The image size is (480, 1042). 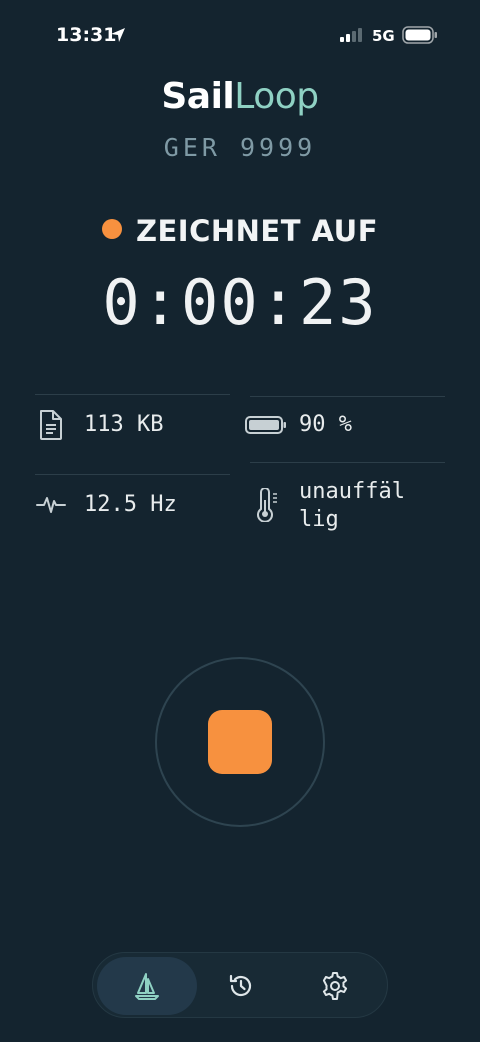 What do you see at coordinates (198, 96) in the screenshot?
I see `logo-text-sail: Sail` at bounding box center [198, 96].